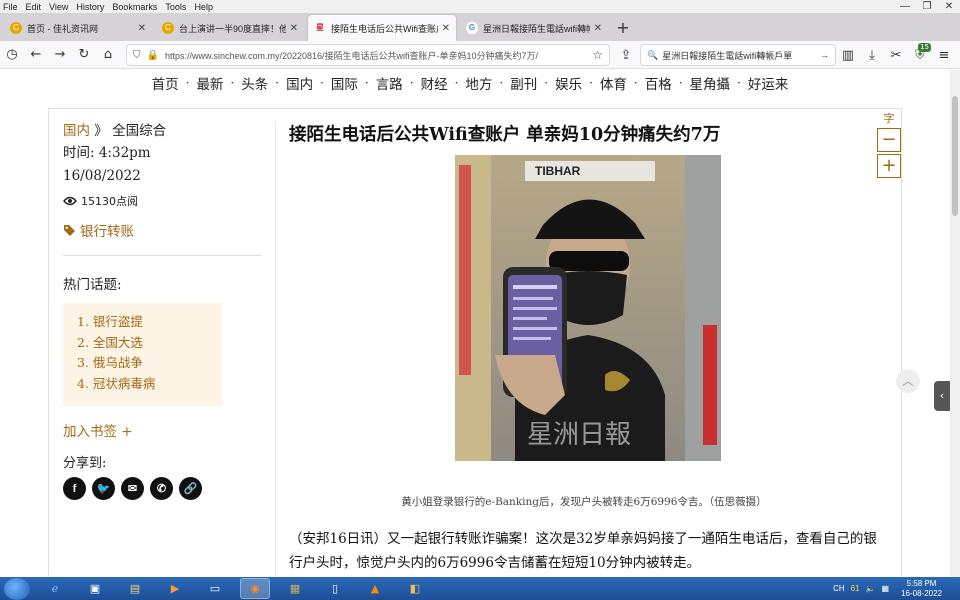  I want to click on menu-tools: Tools, so click(175, 7).